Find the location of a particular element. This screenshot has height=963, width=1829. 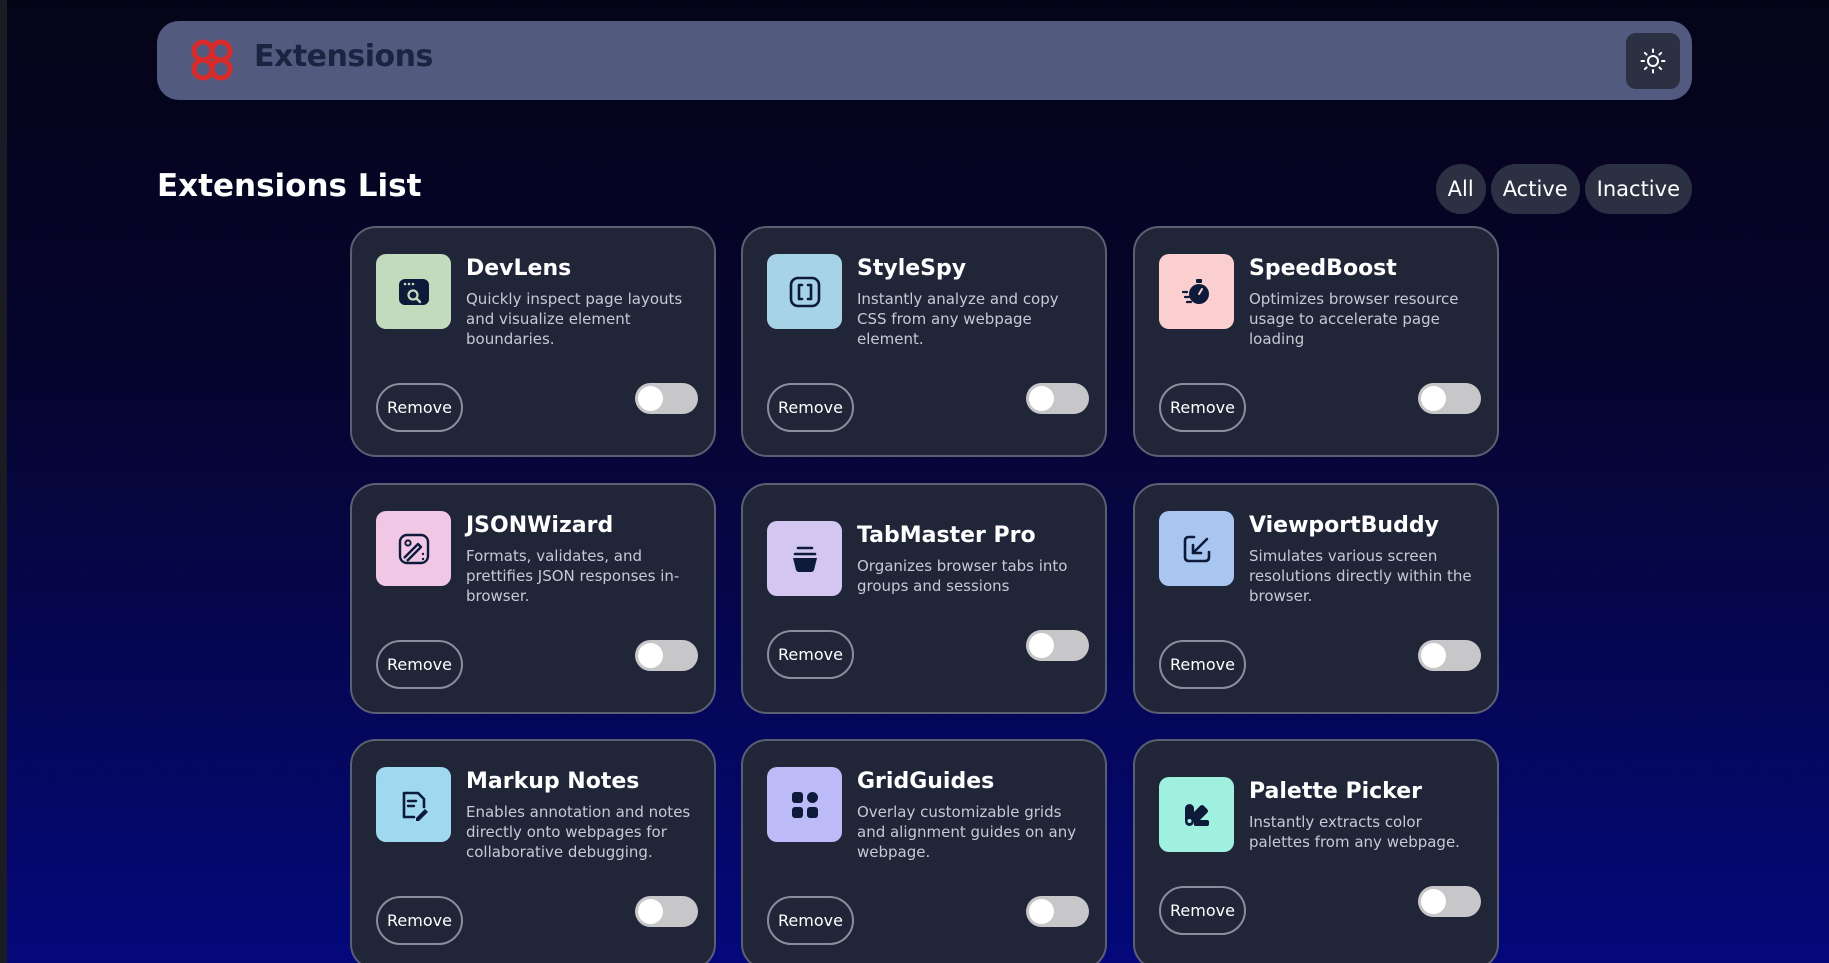

extension-name: SpeedBoost is located at coordinates (1323, 268).